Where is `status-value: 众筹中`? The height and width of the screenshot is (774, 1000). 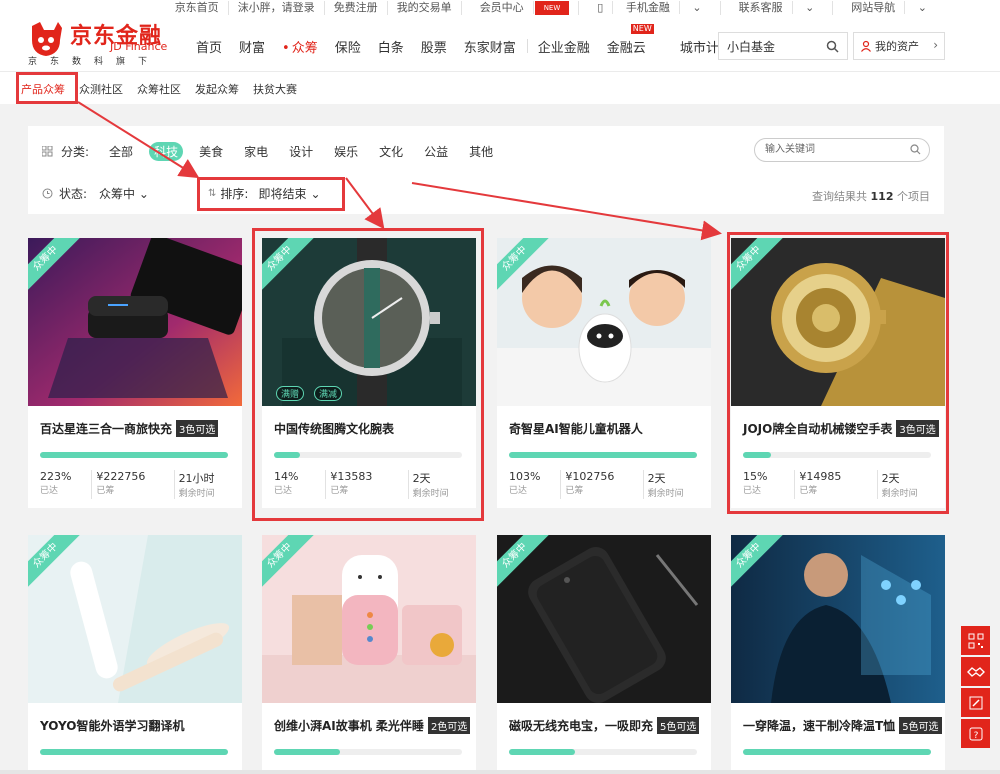 status-value: 众筹中 is located at coordinates (117, 194).